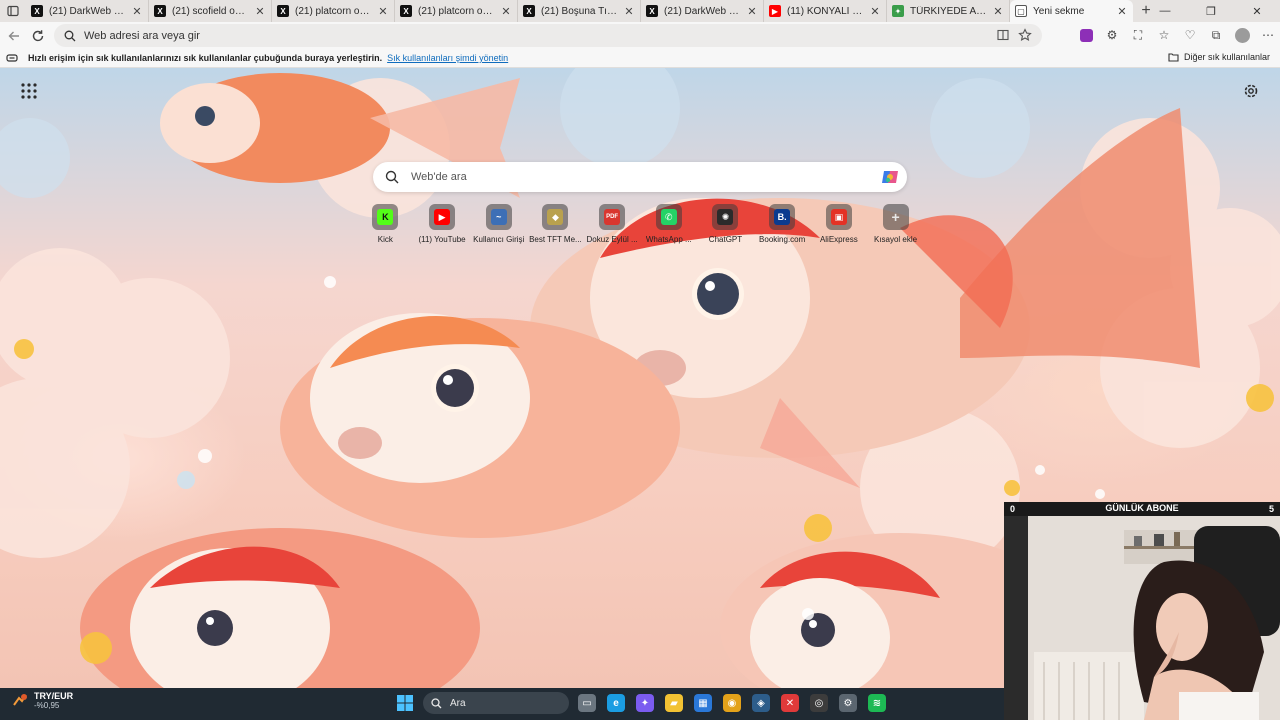 The width and height of the screenshot is (1280, 720). Describe the element at coordinates (548, 35) in the screenshot. I see `address-bar: Web adresi ara veya gir` at that location.